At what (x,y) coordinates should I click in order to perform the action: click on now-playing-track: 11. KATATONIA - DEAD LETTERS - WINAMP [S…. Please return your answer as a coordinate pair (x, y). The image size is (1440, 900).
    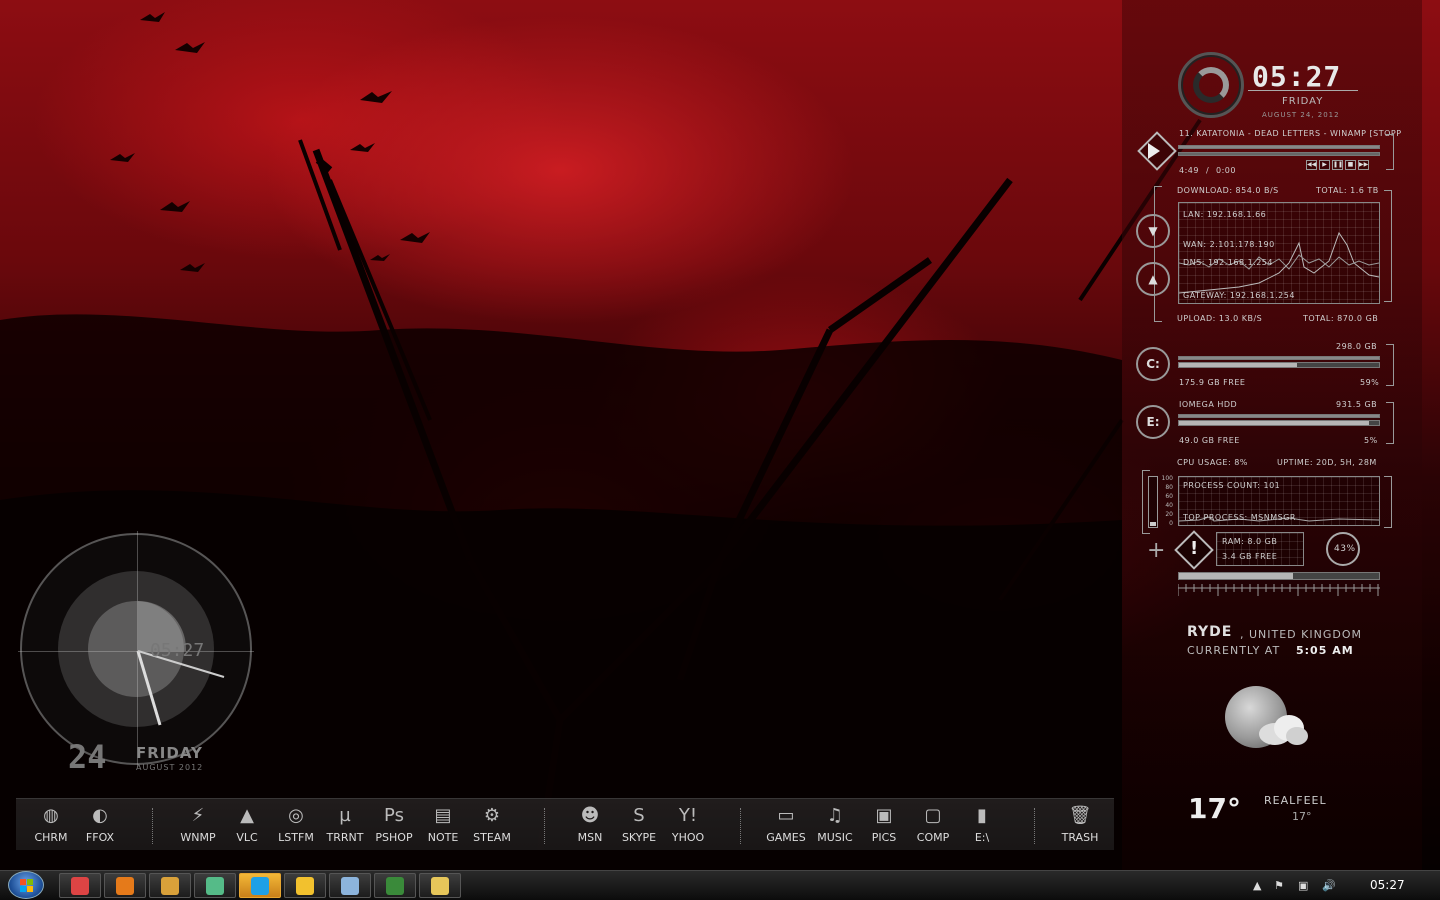
    Looking at the image, I should click on (1290, 133).